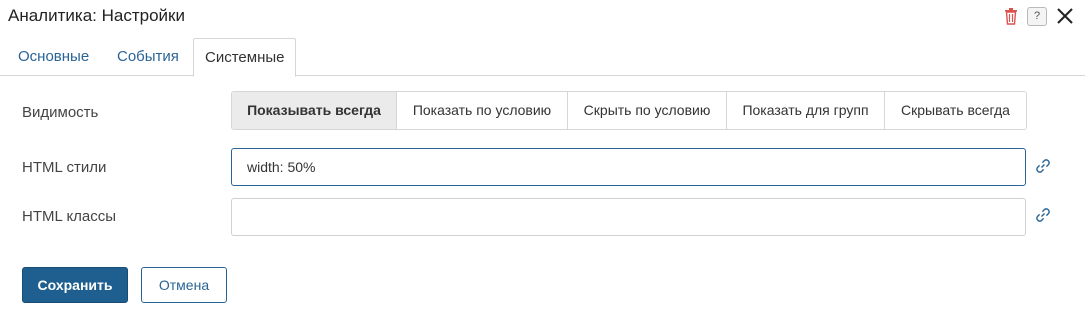  I want to click on trash-icon, so click(1011, 16).